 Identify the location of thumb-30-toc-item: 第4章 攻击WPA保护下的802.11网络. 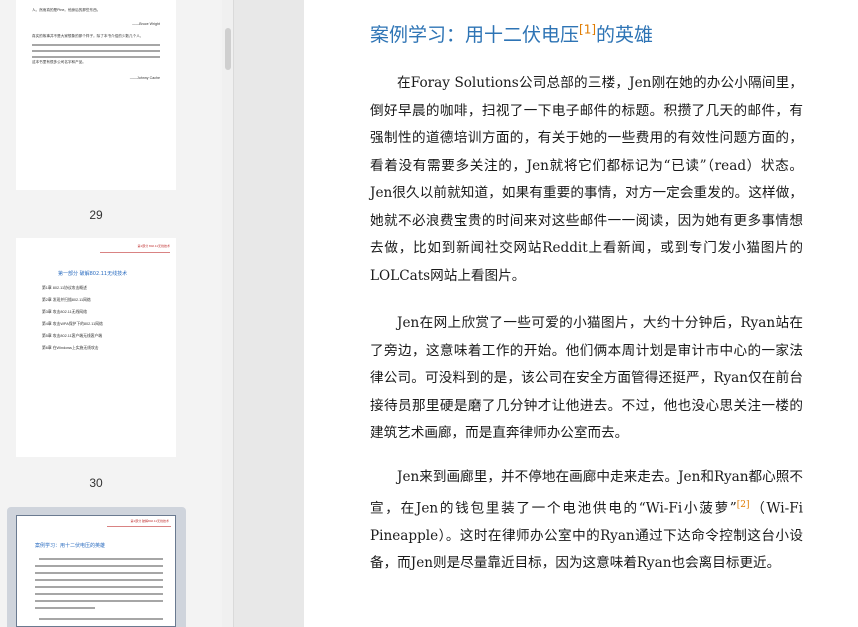
(72, 324).